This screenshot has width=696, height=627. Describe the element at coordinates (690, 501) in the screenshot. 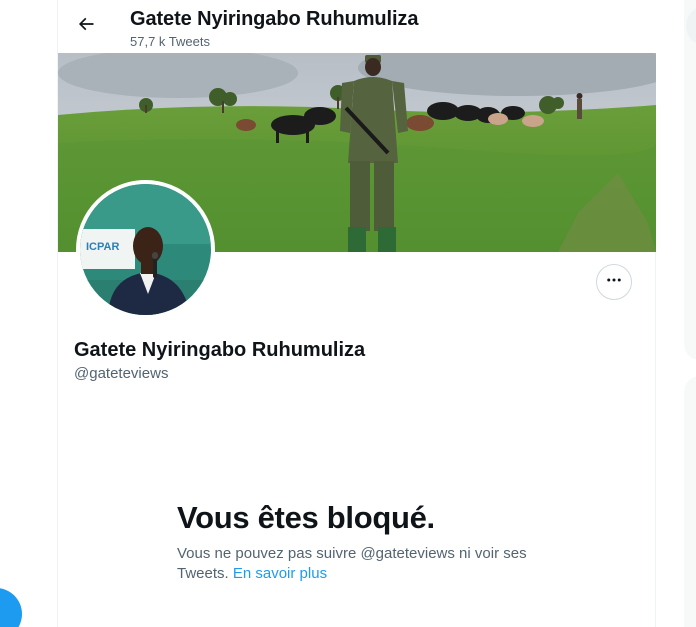

I see `sidebar-who-to-follow-card` at that location.